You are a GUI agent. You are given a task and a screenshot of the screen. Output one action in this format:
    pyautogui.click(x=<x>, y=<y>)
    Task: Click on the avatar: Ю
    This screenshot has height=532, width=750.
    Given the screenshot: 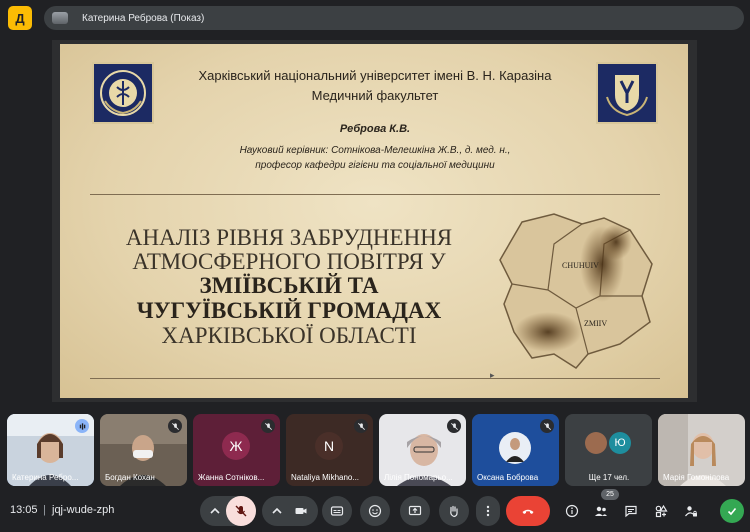 What is the action you would take?
    pyautogui.click(x=620, y=443)
    